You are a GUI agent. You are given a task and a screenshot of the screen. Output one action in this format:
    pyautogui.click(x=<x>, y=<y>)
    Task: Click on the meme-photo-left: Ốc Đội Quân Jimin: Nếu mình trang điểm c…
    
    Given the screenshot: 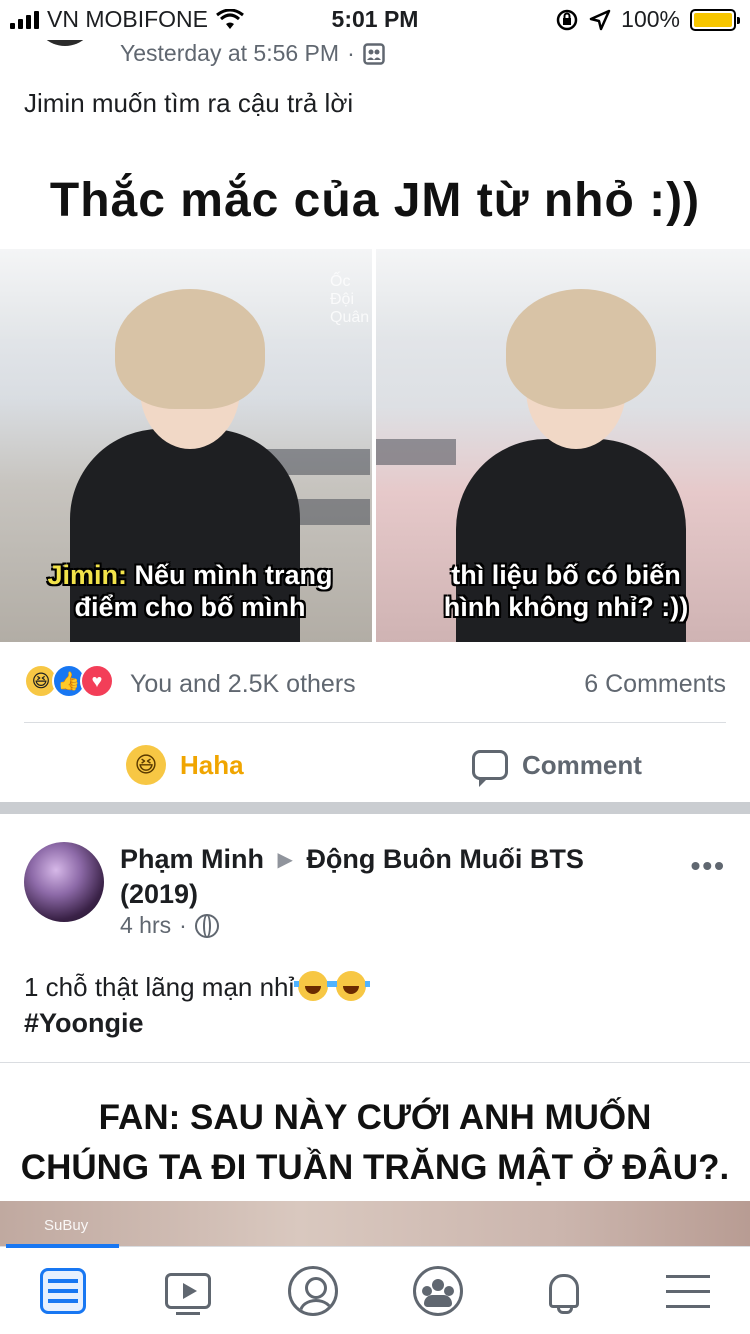 What is the action you would take?
    pyautogui.click(x=186, y=445)
    